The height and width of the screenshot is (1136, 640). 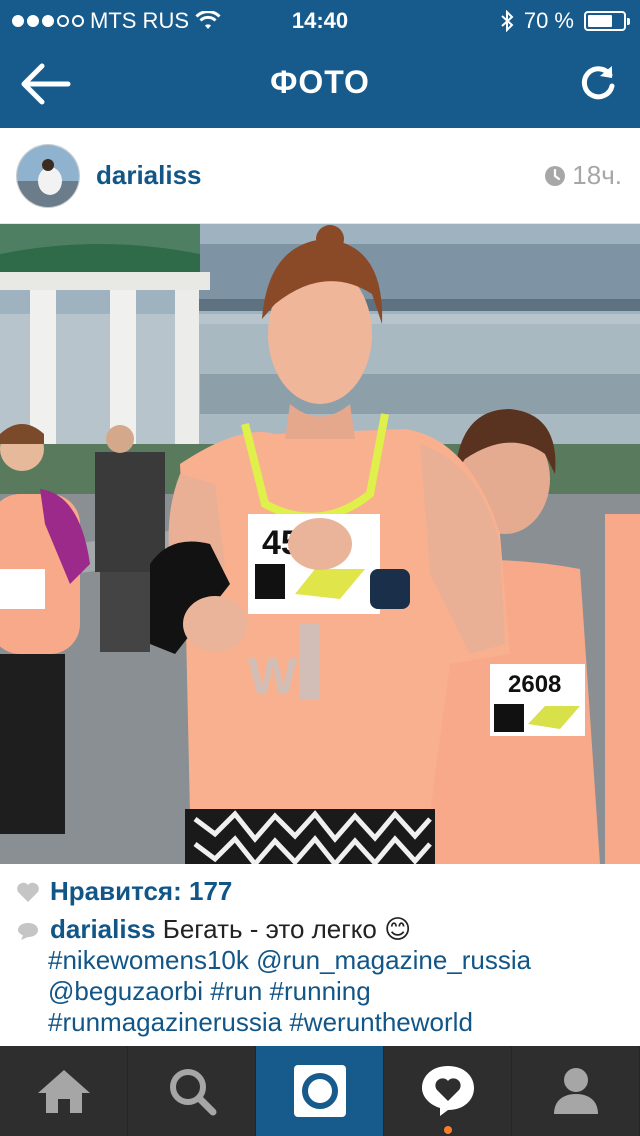 What do you see at coordinates (103, 929) in the screenshot?
I see `caption-username: darialiss` at bounding box center [103, 929].